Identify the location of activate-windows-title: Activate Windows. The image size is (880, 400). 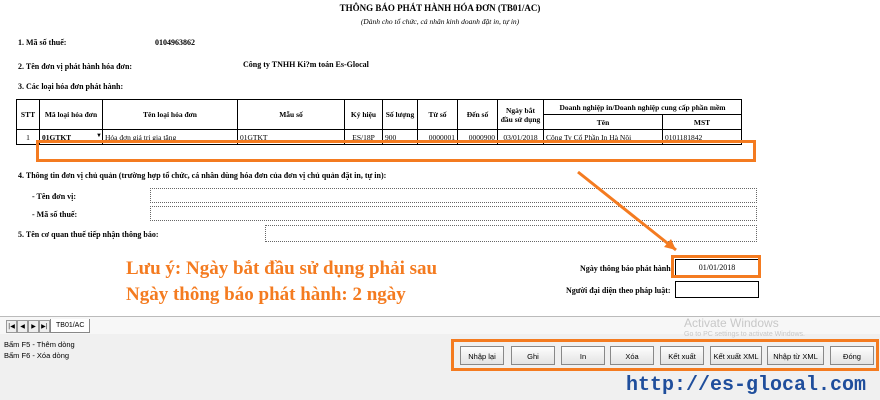
(731, 323).